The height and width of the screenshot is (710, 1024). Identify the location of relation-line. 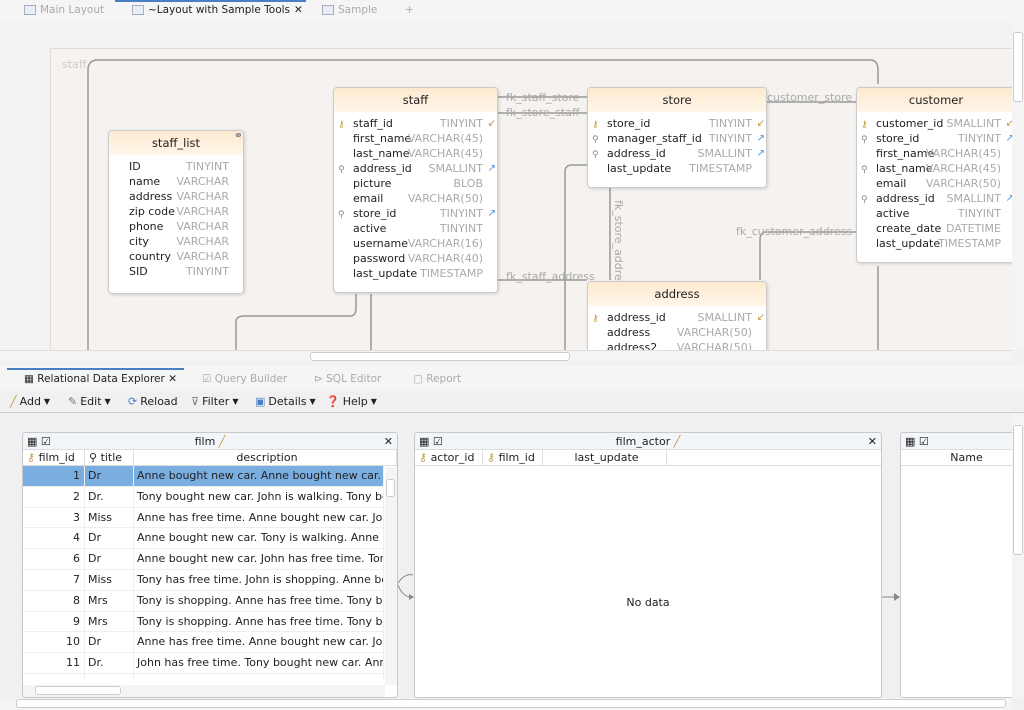
(296, 322).